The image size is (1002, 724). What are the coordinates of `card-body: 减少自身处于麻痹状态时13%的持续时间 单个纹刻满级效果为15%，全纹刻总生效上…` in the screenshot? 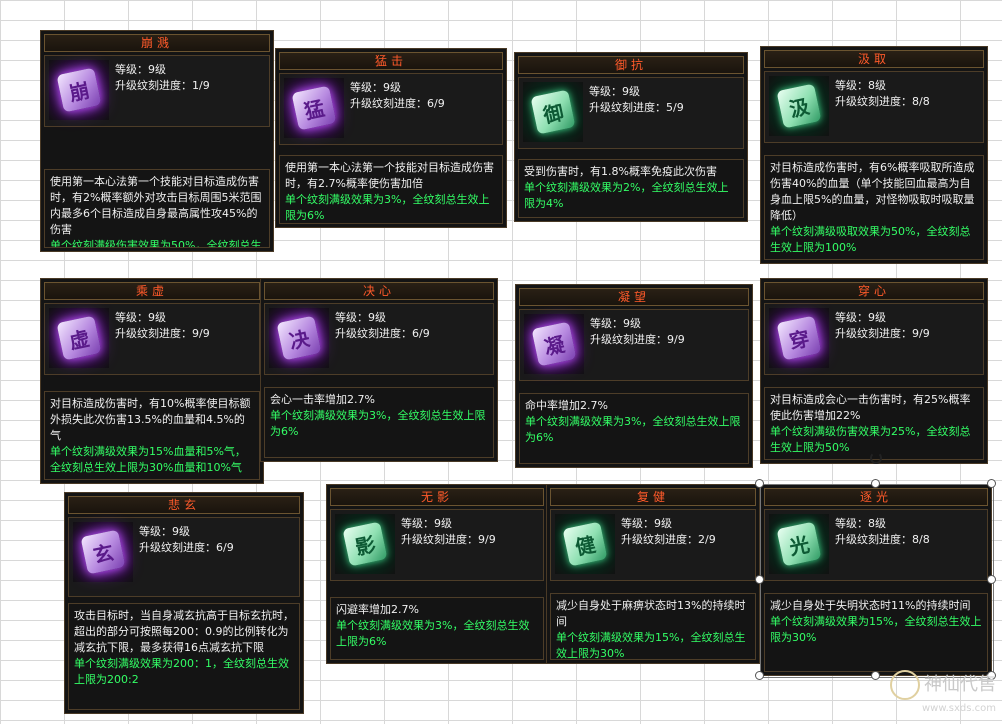 It's located at (653, 626).